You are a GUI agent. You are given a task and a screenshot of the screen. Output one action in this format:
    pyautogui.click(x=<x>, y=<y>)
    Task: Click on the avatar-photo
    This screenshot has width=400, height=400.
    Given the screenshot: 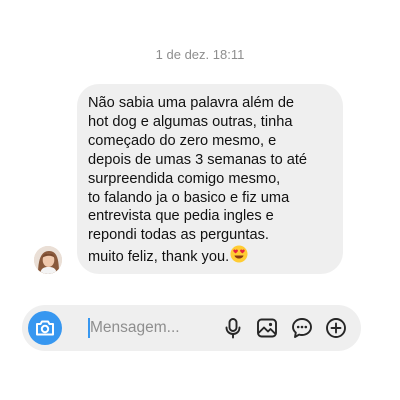 What is the action you would take?
    pyautogui.click(x=48, y=260)
    